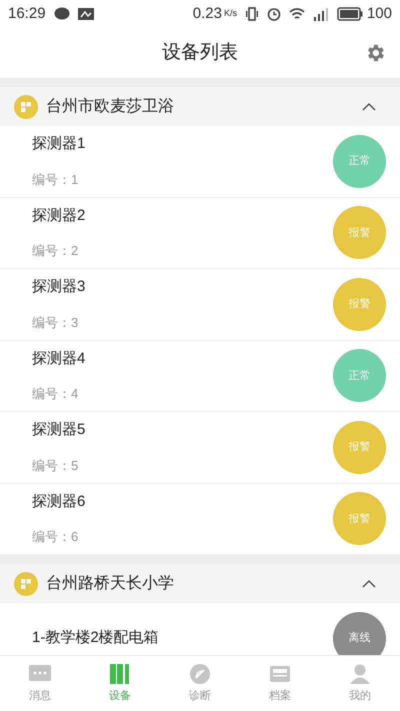 Image resolution: width=400 pixels, height=711 pixels. What do you see at coordinates (110, 106) in the screenshot?
I see `group-name: 台州市欧麦莎卫浴` at bounding box center [110, 106].